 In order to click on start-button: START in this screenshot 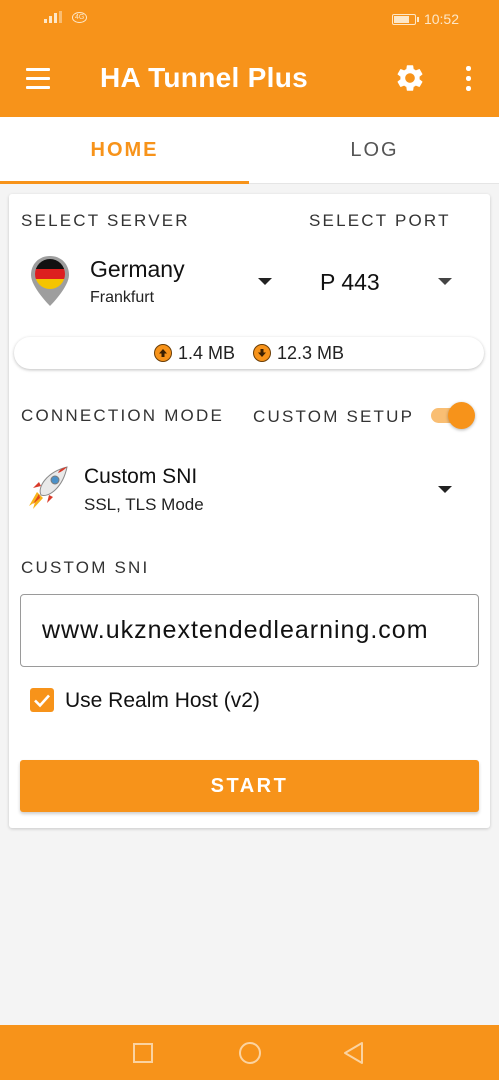, I will do `click(249, 786)`.